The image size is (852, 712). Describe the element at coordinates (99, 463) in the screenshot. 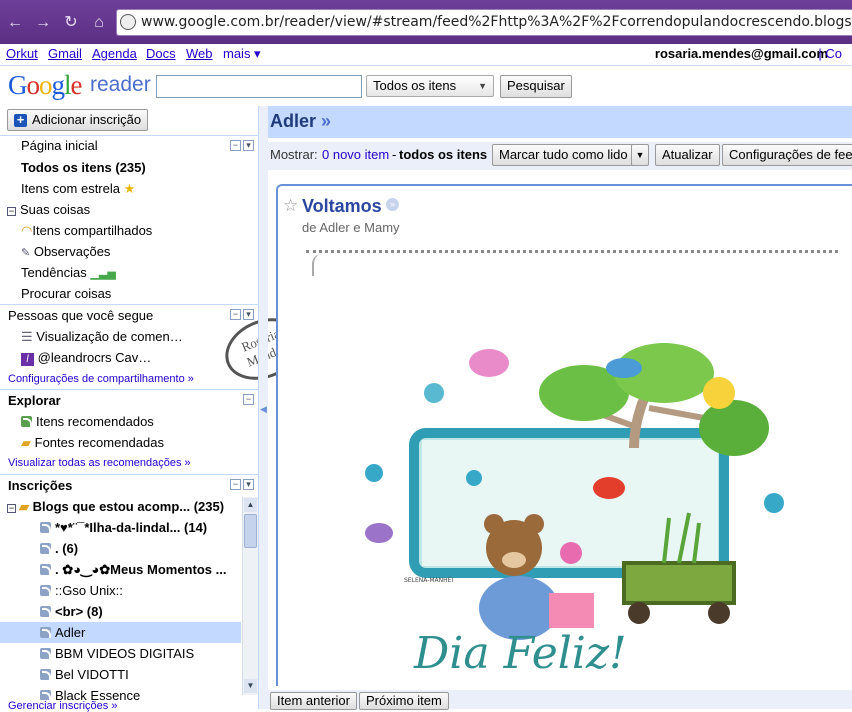

I see `all-recommendations-link: Visualizar todas as recomendações »` at that location.